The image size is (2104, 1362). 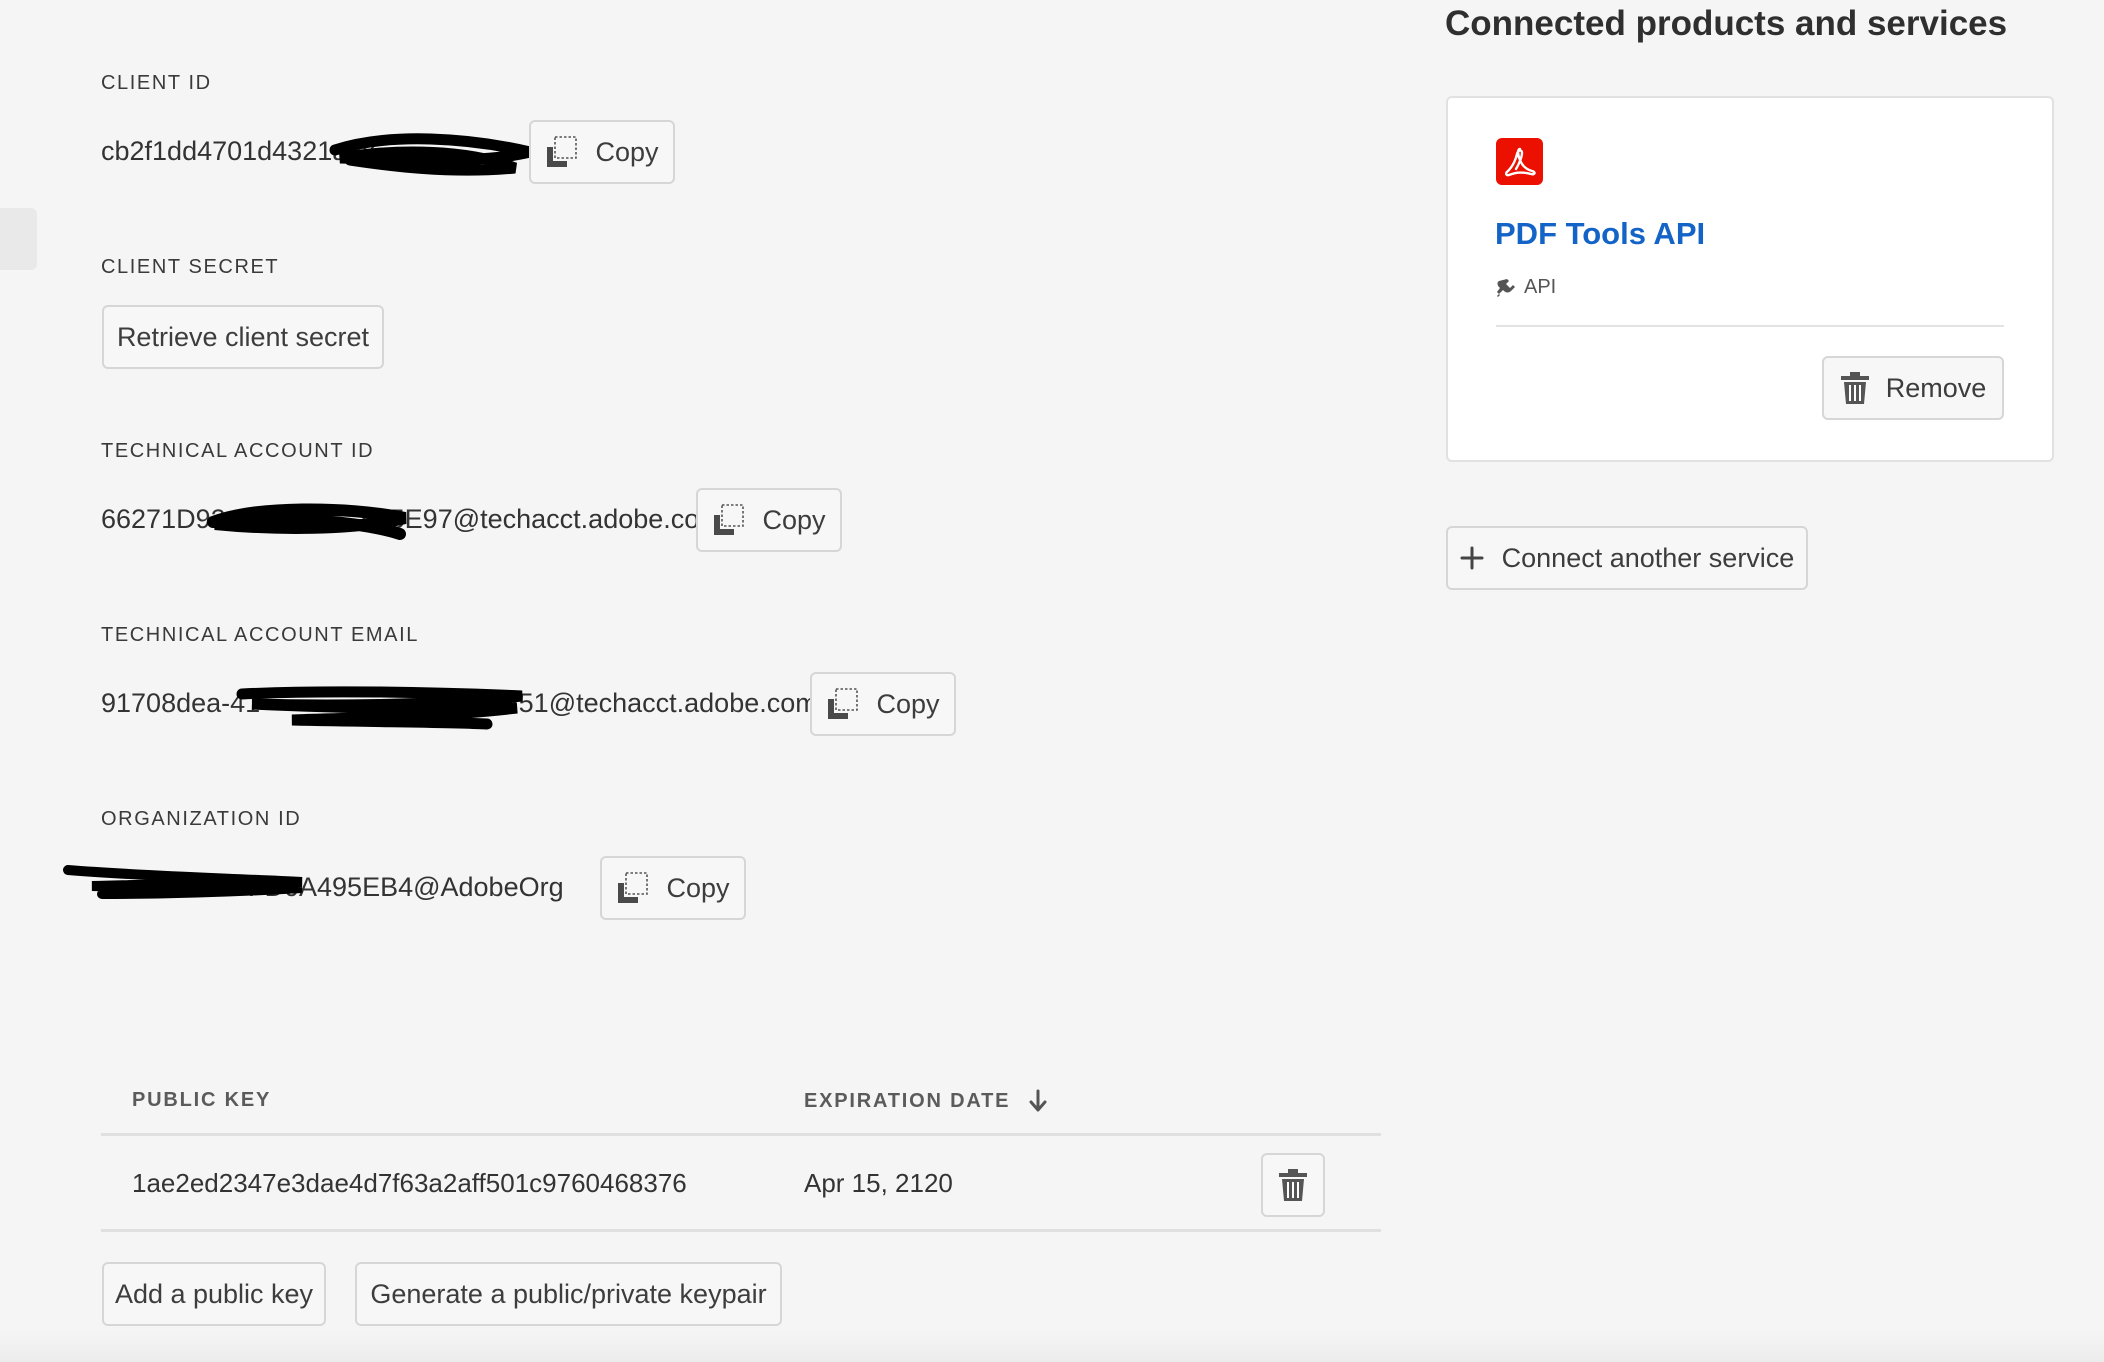 I want to click on copy-organization-id-button: Copy, so click(x=673, y=888).